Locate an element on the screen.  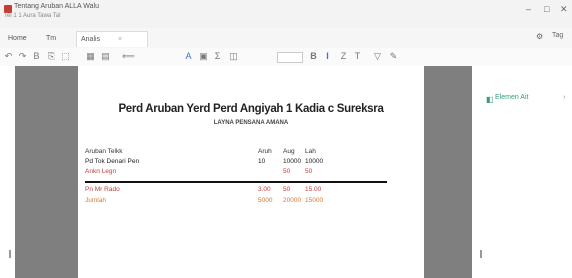
side-panel-label: Elemen Ait is located at coordinates (511, 97).